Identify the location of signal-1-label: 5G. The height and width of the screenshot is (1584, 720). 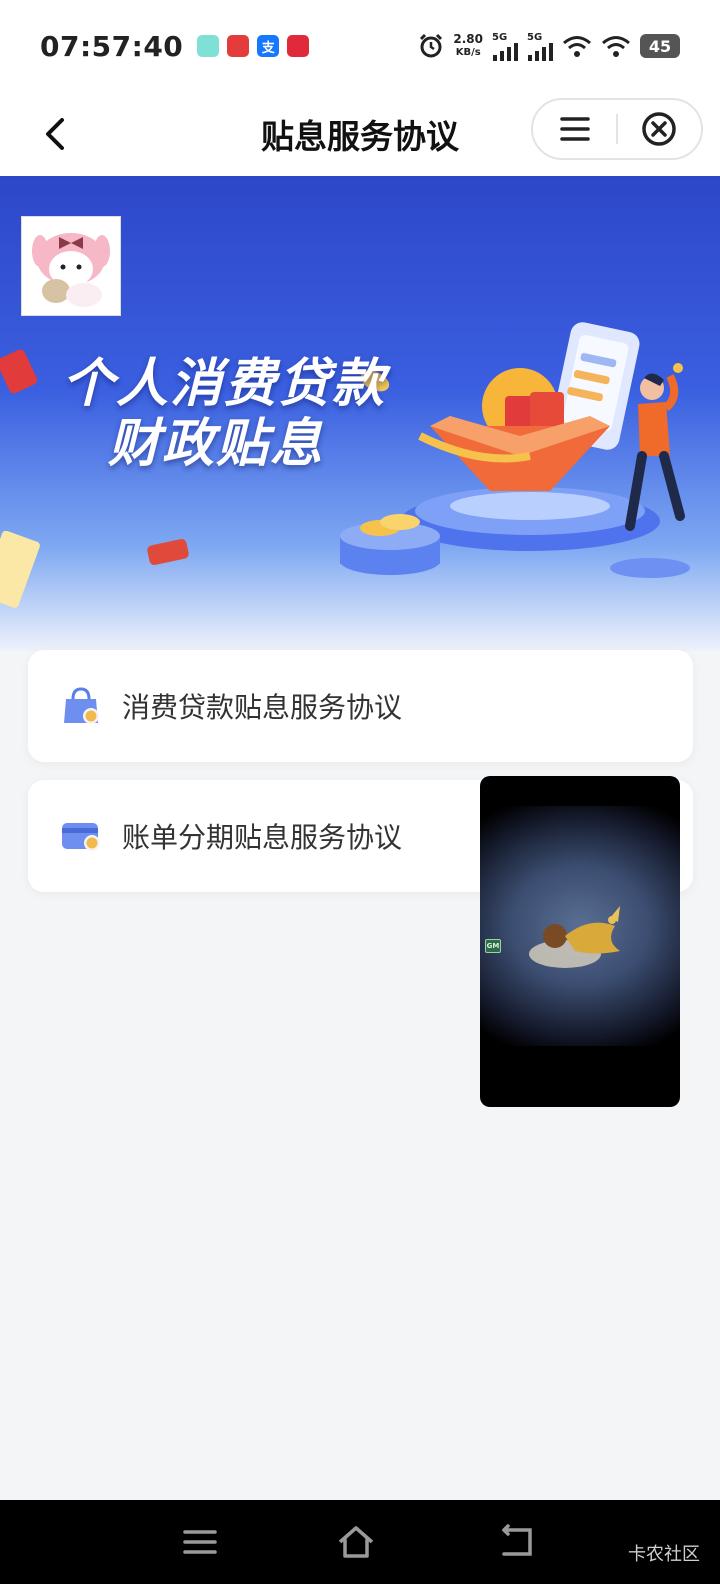
(500, 37).